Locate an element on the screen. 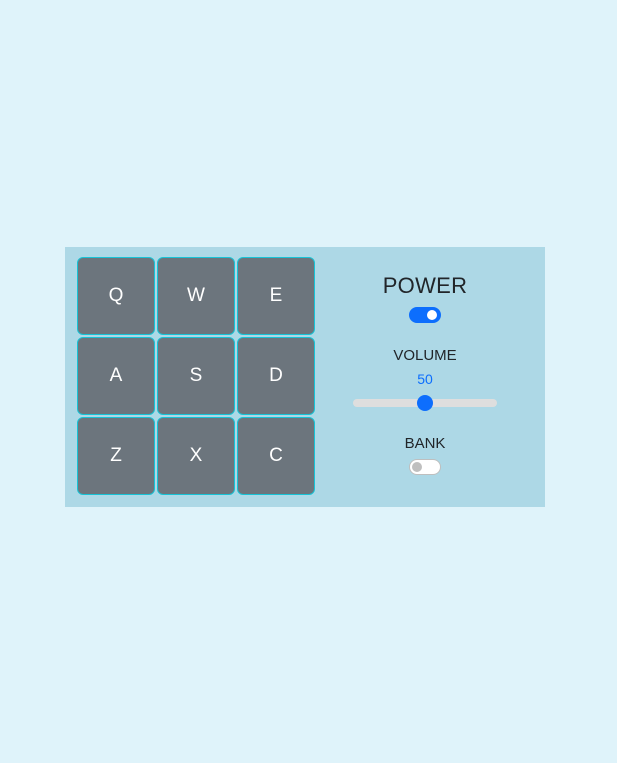 The height and width of the screenshot is (763, 617). pad-d: D is located at coordinates (276, 376).